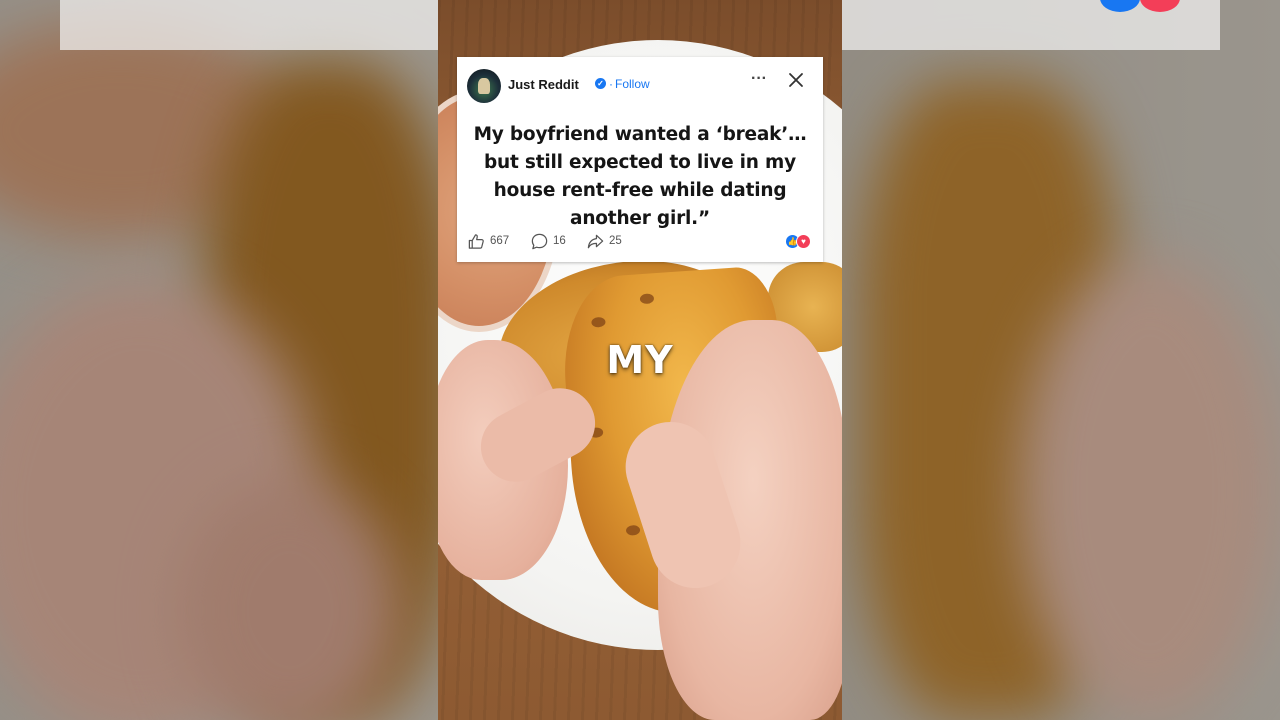 Image resolution: width=1280 pixels, height=720 pixels. What do you see at coordinates (539, 241) in the screenshot?
I see `comment-bubble-icon` at bounding box center [539, 241].